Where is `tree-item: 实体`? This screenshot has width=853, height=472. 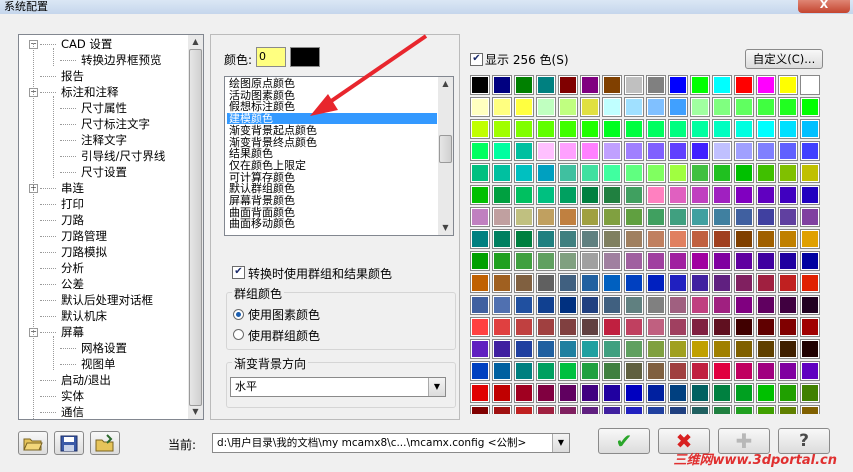 tree-item: 实体 is located at coordinates (72, 396).